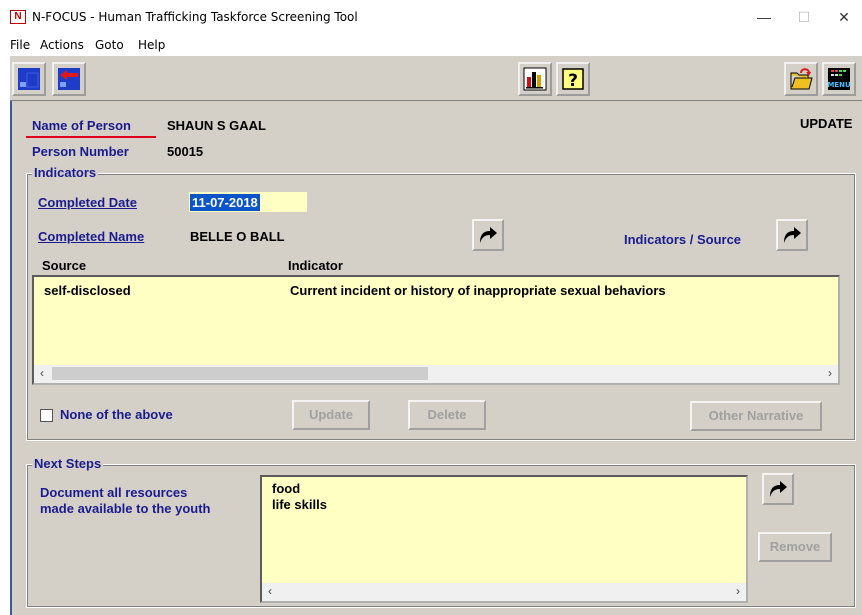  I want to click on toolbar: ? MENU, so click(436, 78).